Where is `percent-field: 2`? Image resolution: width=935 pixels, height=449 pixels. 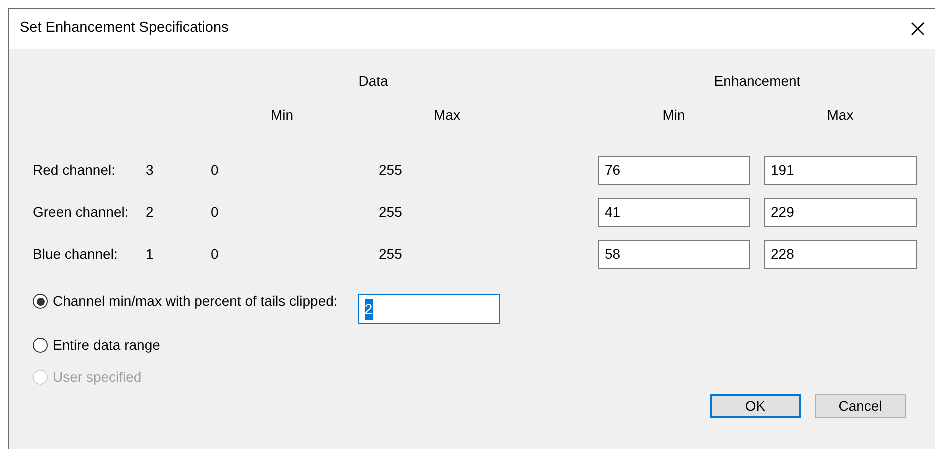
percent-field: 2 is located at coordinates (429, 309).